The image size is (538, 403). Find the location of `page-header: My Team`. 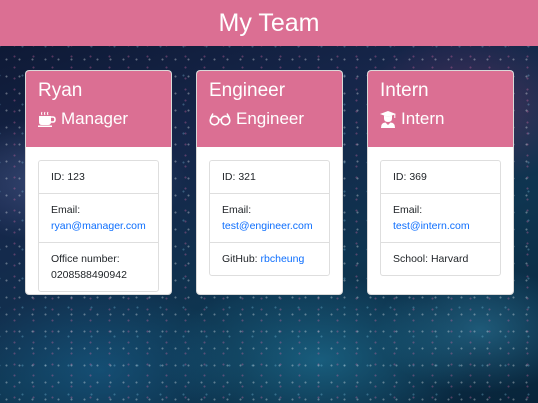

page-header: My Team is located at coordinates (269, 23).